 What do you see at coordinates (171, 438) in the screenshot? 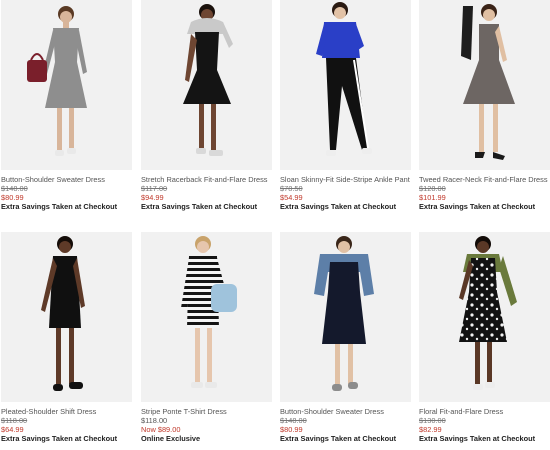
I see `promo-text: Online Exclusive` at bounding box center [171, 438].